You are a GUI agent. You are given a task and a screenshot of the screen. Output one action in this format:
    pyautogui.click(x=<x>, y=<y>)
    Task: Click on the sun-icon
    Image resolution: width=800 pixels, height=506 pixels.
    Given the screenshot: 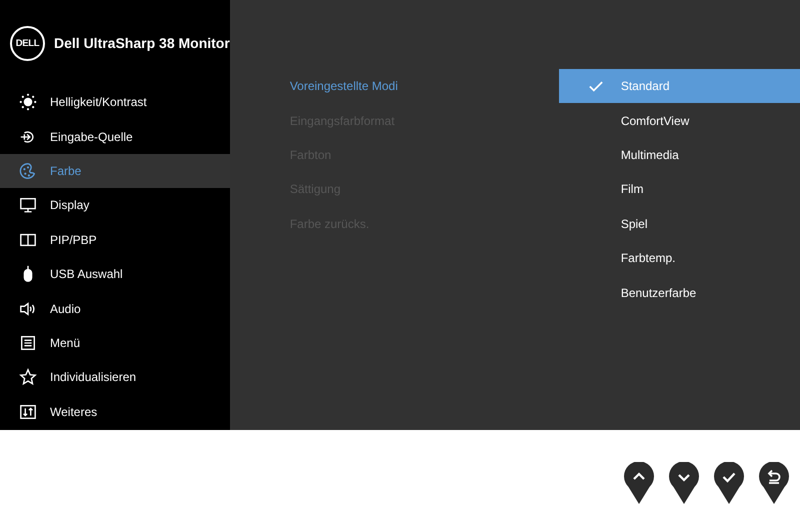 What is the action you would take?
    pyautogui.click(x=28, y=102)
    